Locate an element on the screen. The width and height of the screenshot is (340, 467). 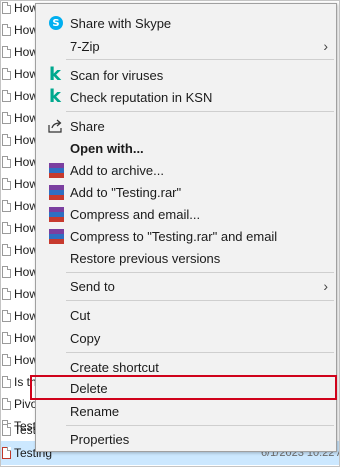
delete-highlight-box is located at coordinates (183, 387).